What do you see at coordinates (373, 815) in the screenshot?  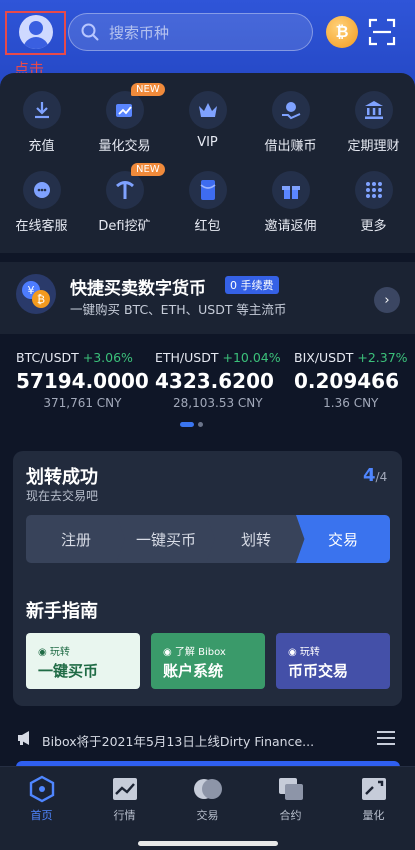 I see `tab-label: 量化` at bounding box center [373, 815].